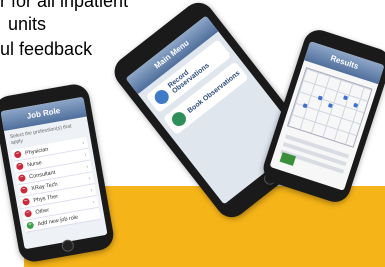 This screenshot has width=385, height=267. Describe the element at coordinates (42, 174) in the screenshot. I see `job-role-label: Consultant` at that location.